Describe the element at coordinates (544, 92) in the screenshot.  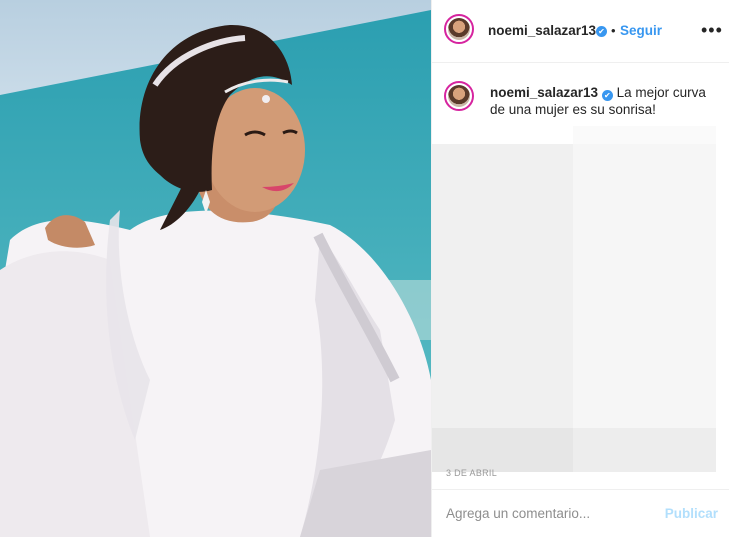
I see `caption-username: noemi_salazar13` at that location.